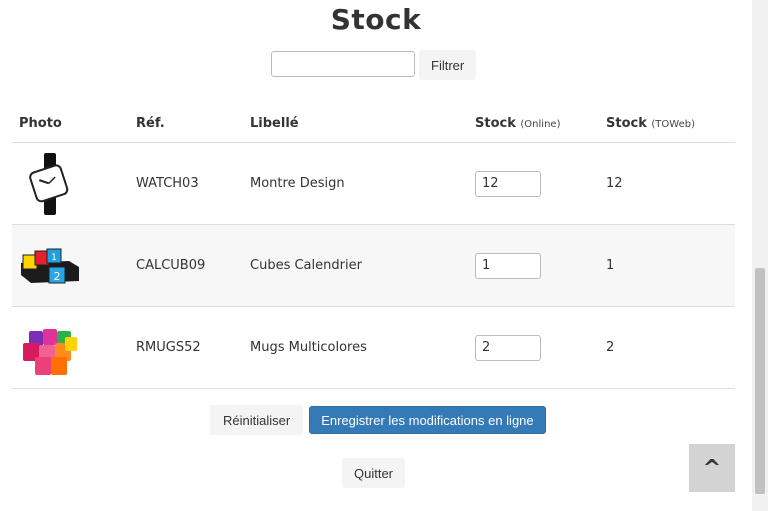 This screenshot has height=511, width=768. I want to click on photo-cell: 2 1, so click(70, 265).